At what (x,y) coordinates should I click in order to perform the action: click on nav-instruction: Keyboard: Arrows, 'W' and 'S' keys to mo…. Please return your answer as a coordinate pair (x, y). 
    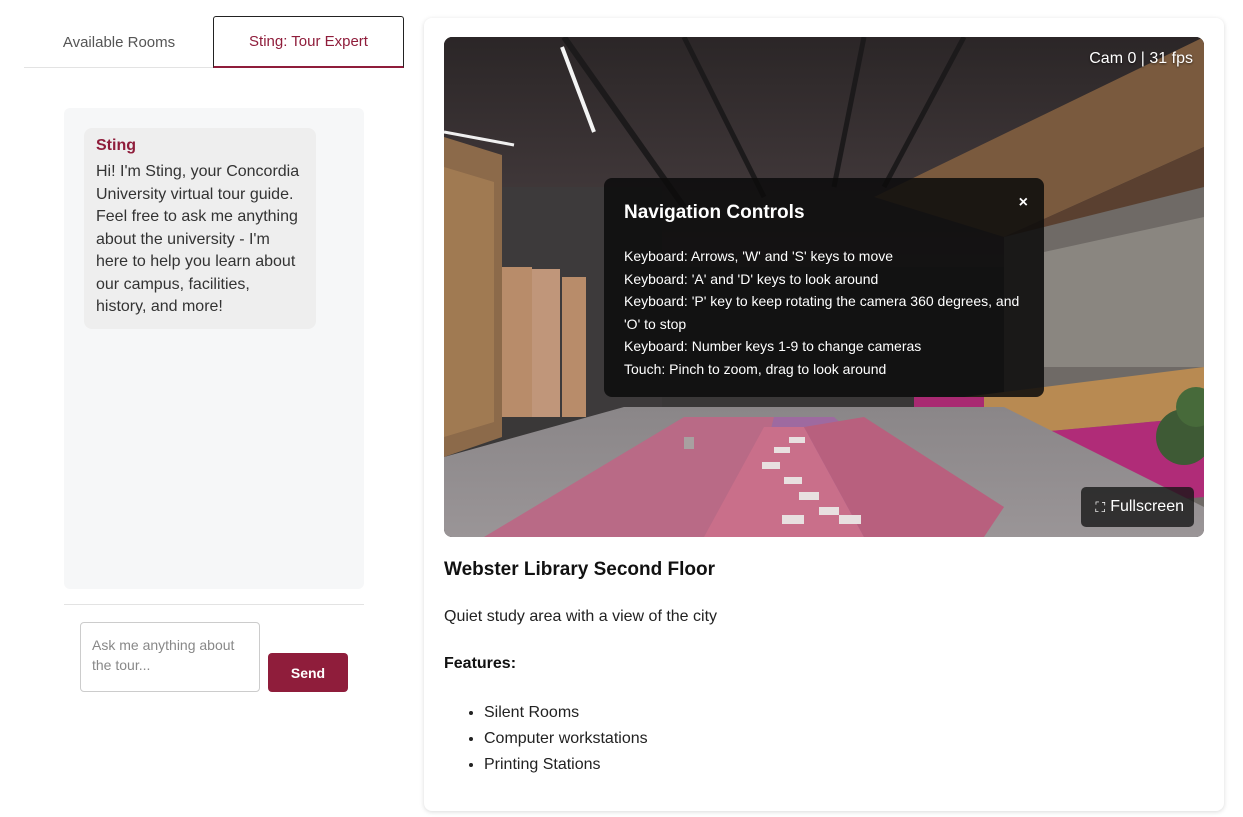
    Looking at the image, I should click on (759, 256).